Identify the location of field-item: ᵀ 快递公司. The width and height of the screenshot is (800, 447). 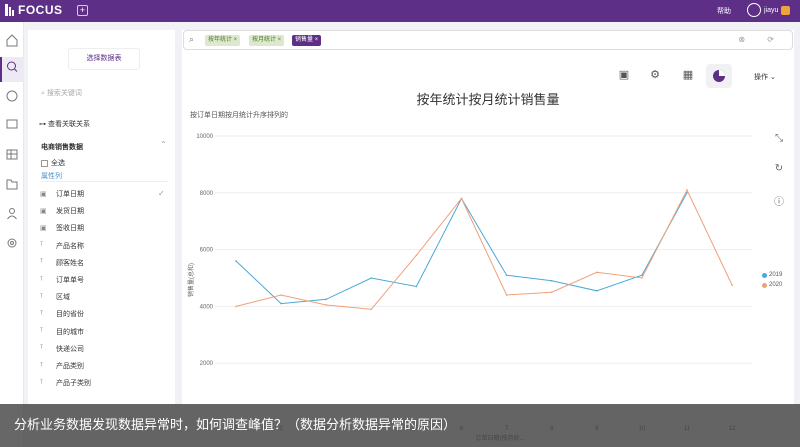
(62, 349).